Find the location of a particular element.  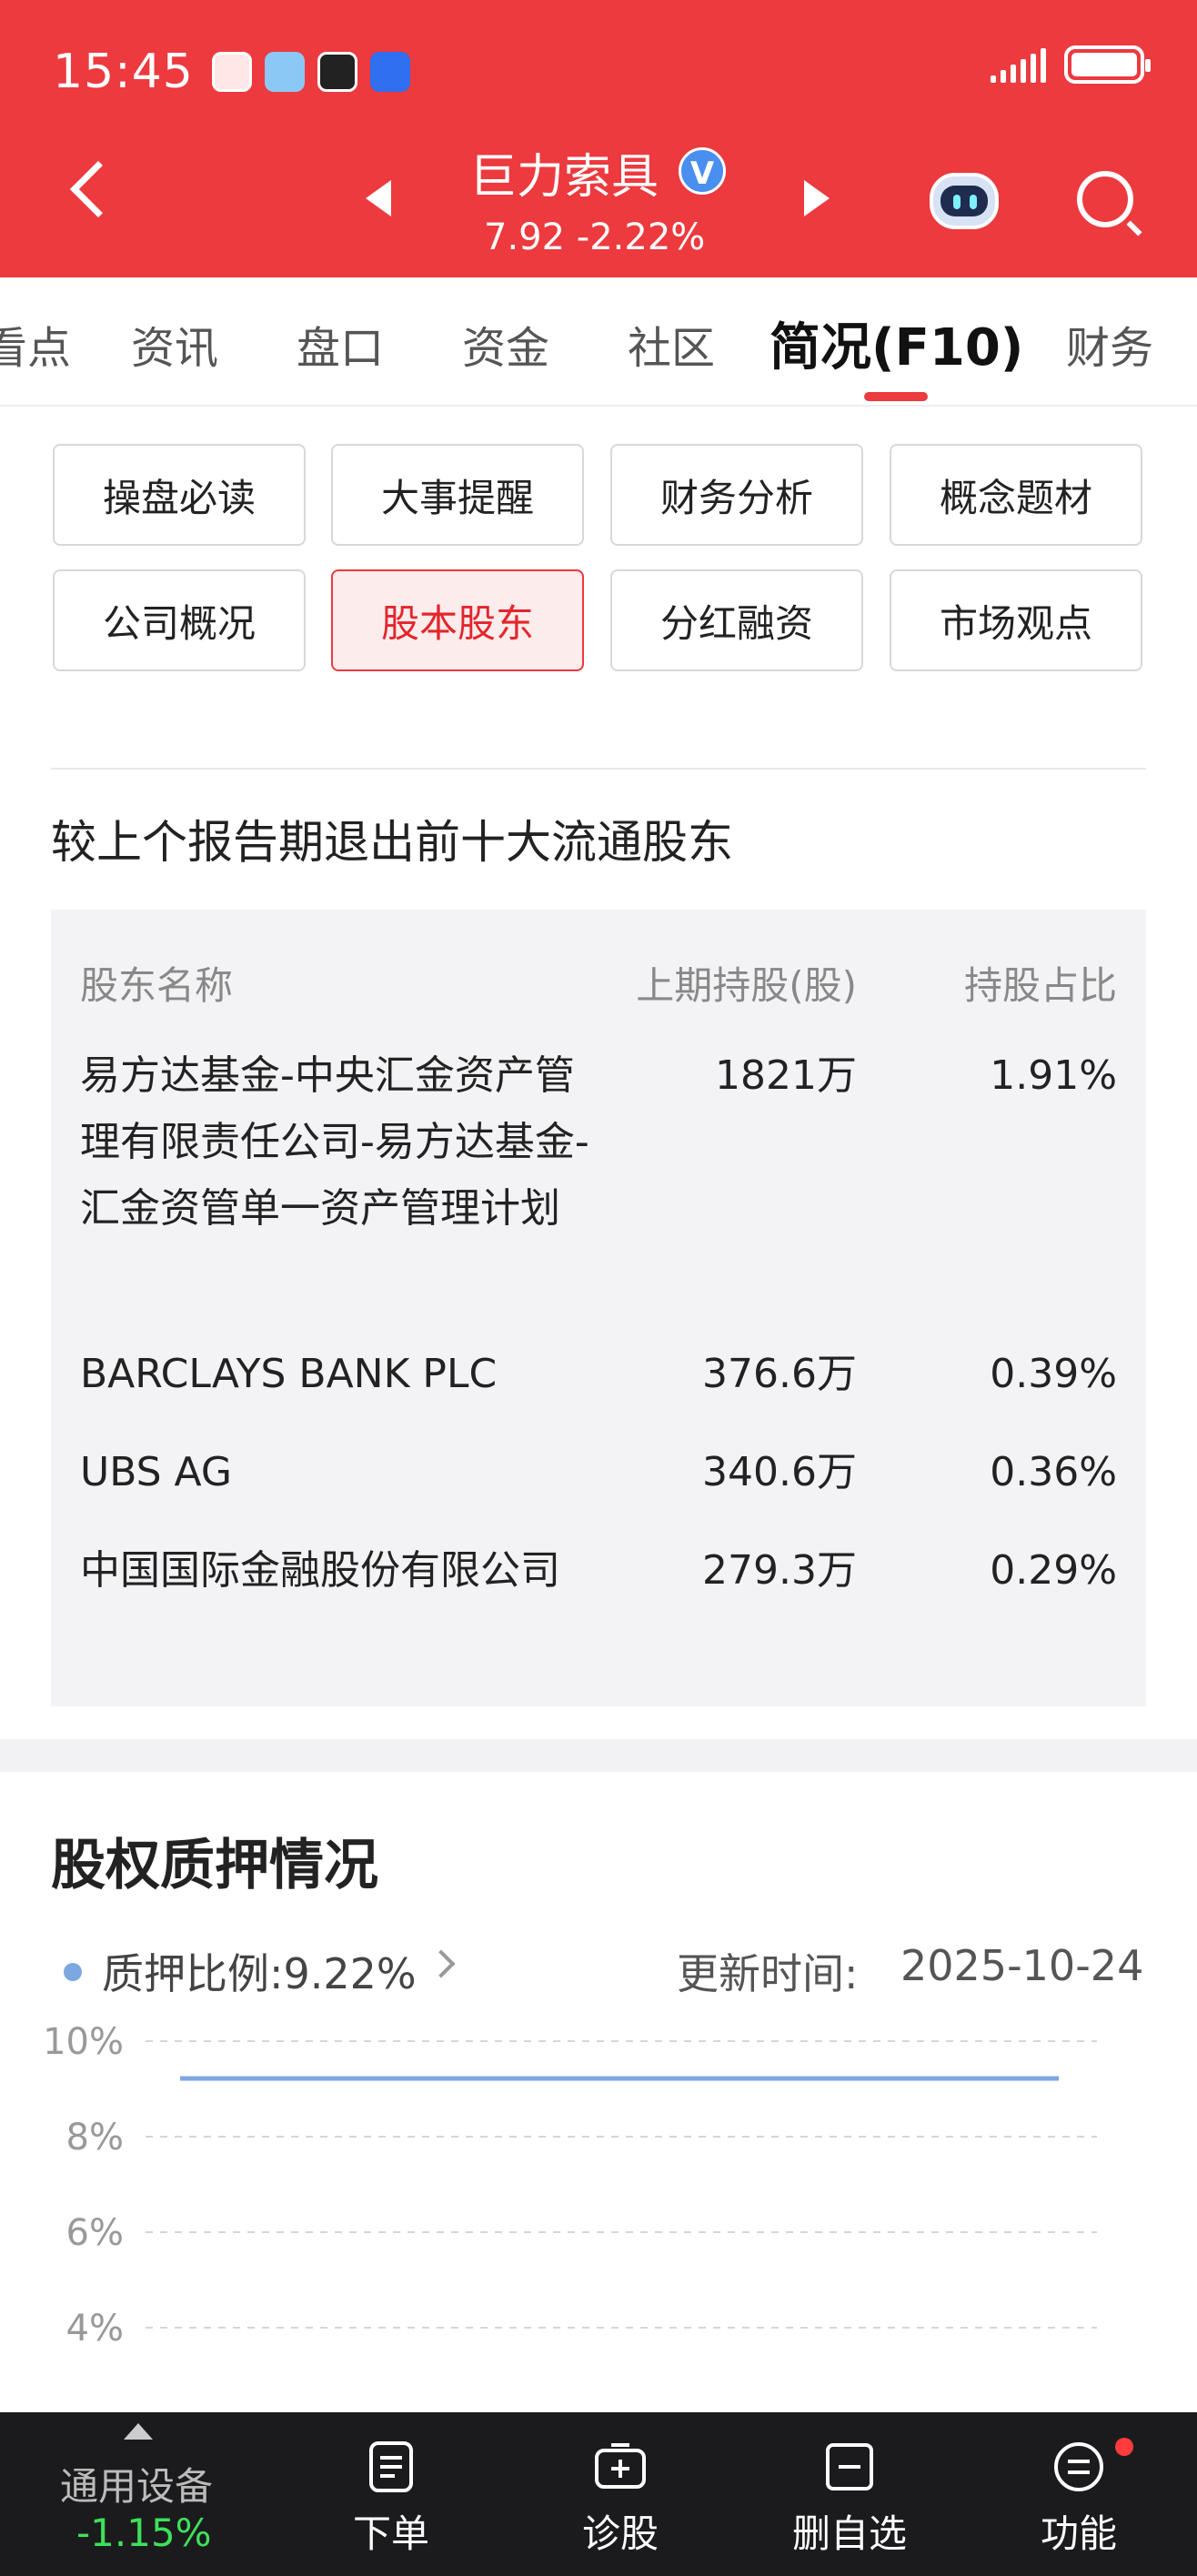

row-2-shares: 376.6万 is located at coordinates (779, 1374).